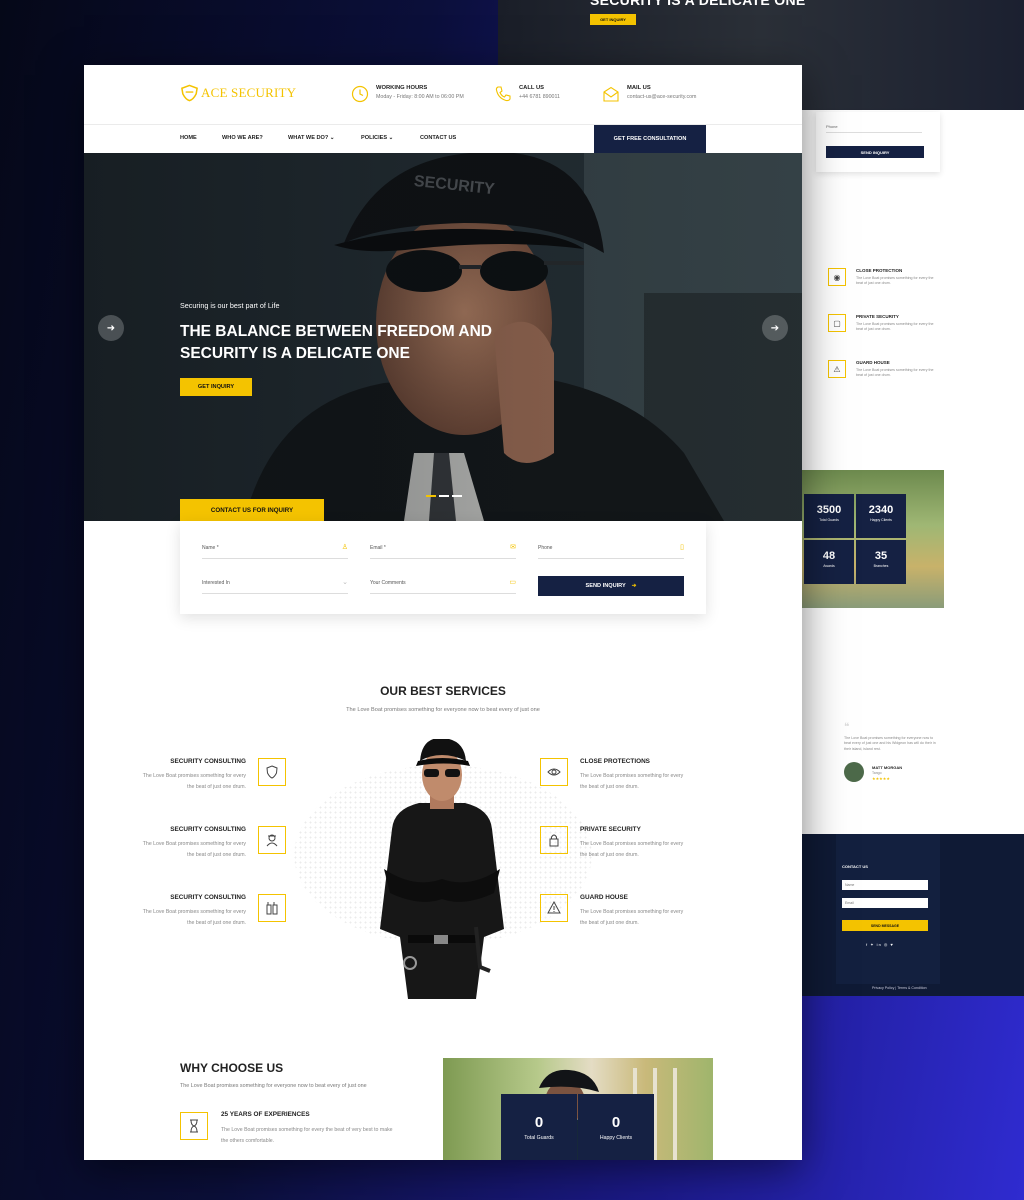 This screenshot has width=1024, height=1200. What do you see at coordinates (611, 94) in the screenshot?
I see `mail-icon` at bounding box center [611, 94].